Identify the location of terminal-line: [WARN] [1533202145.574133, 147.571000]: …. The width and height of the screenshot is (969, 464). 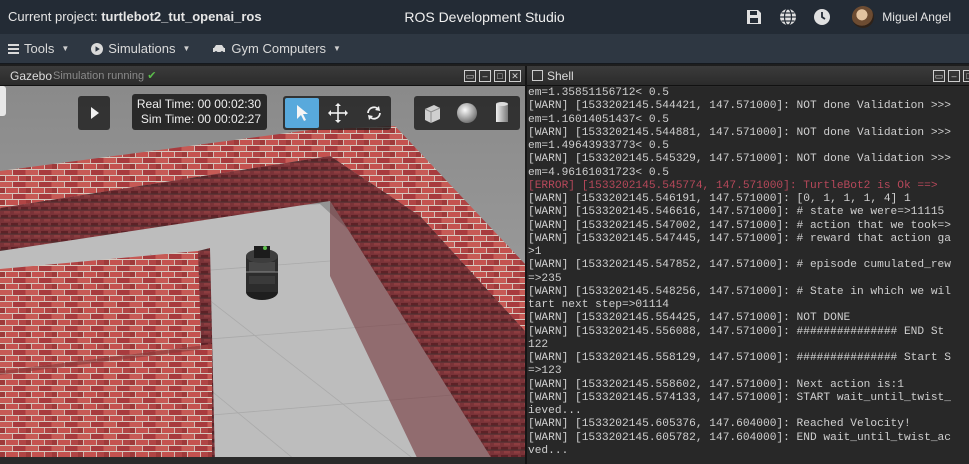
(739, 397).